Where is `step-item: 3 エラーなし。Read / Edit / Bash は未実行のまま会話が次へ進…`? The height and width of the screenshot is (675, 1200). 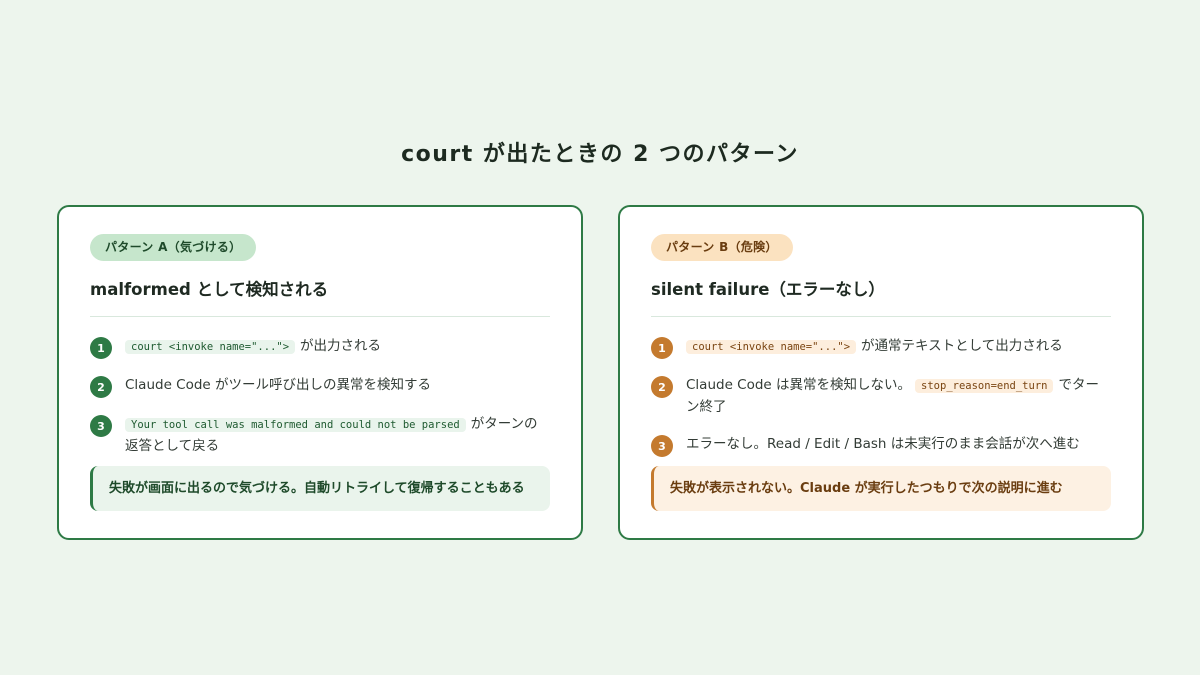 step-item: 3 エラーなし。Read / Edit / Bash は未実行のまま会話が次へ進… is located at coordinates (881, 445).